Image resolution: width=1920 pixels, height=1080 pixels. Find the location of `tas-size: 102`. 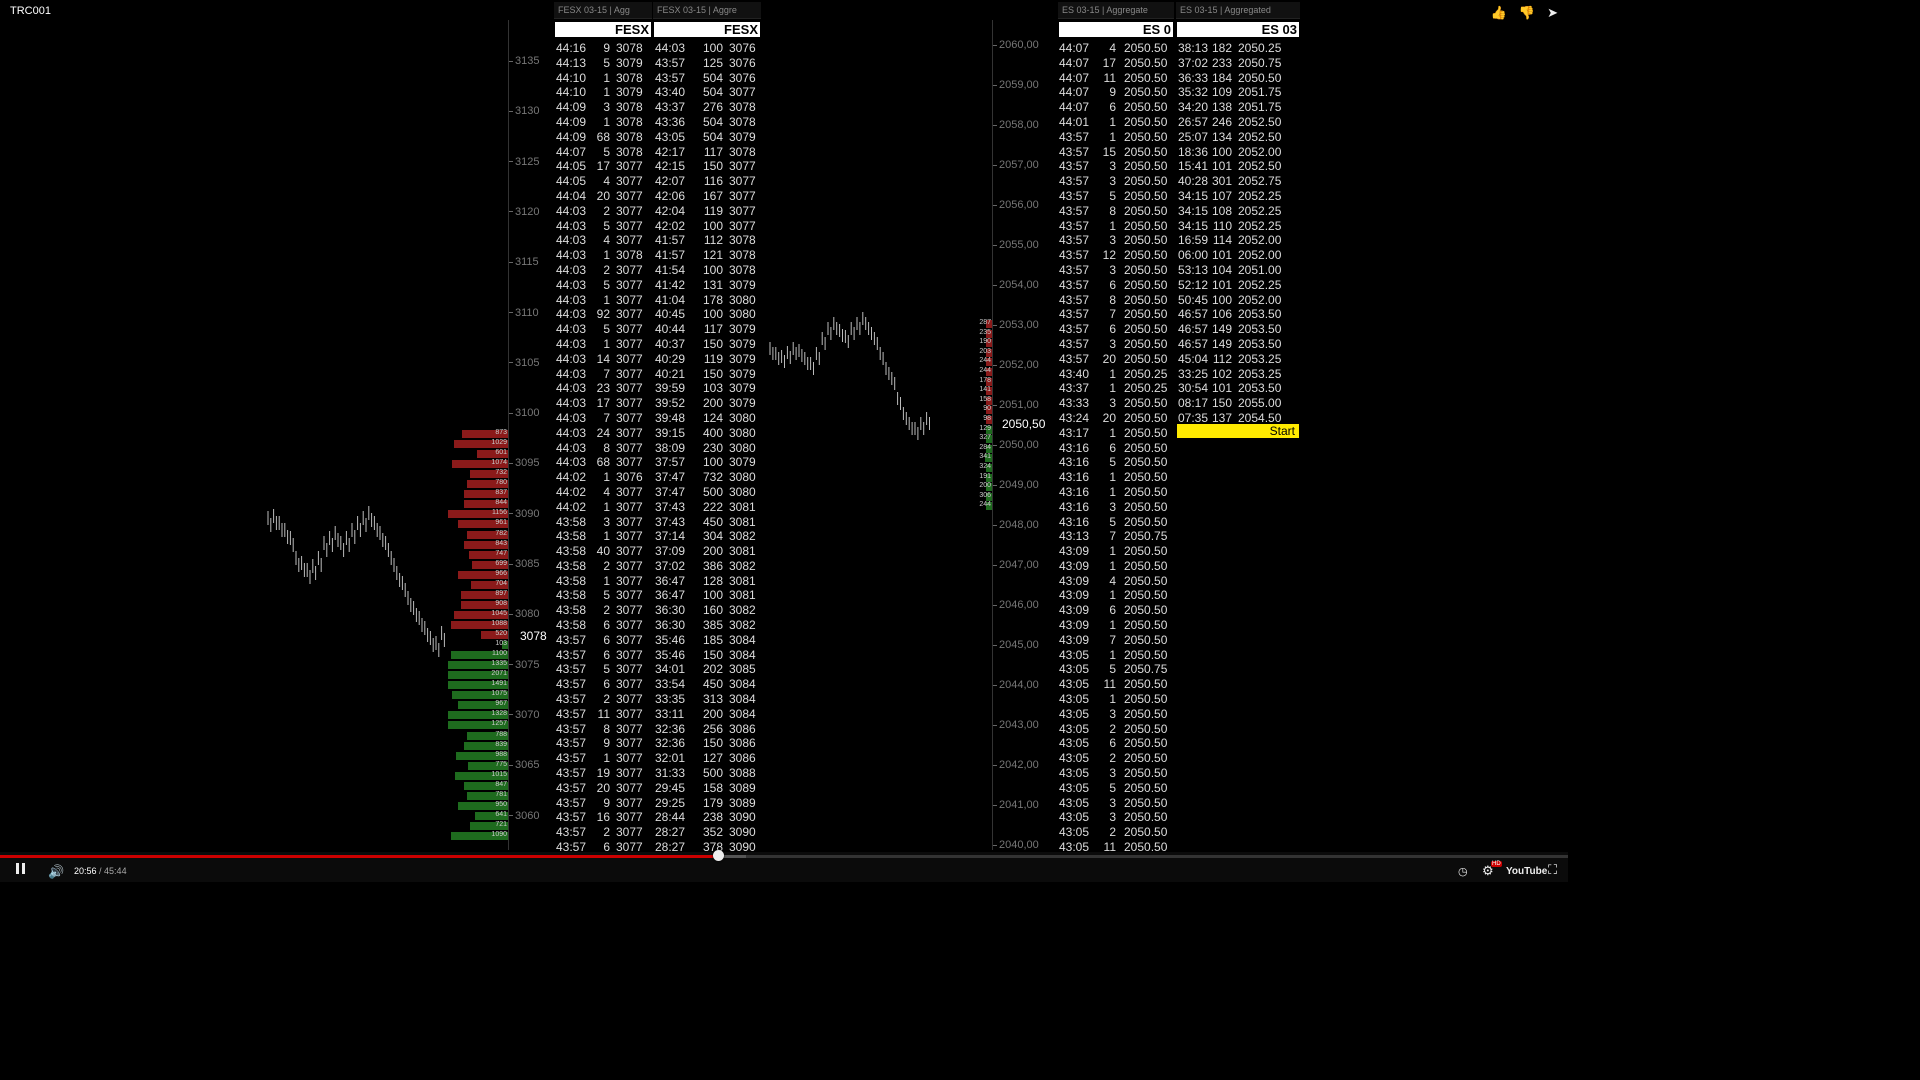

tas-size: 102 is located at coordinates (1221, 373).